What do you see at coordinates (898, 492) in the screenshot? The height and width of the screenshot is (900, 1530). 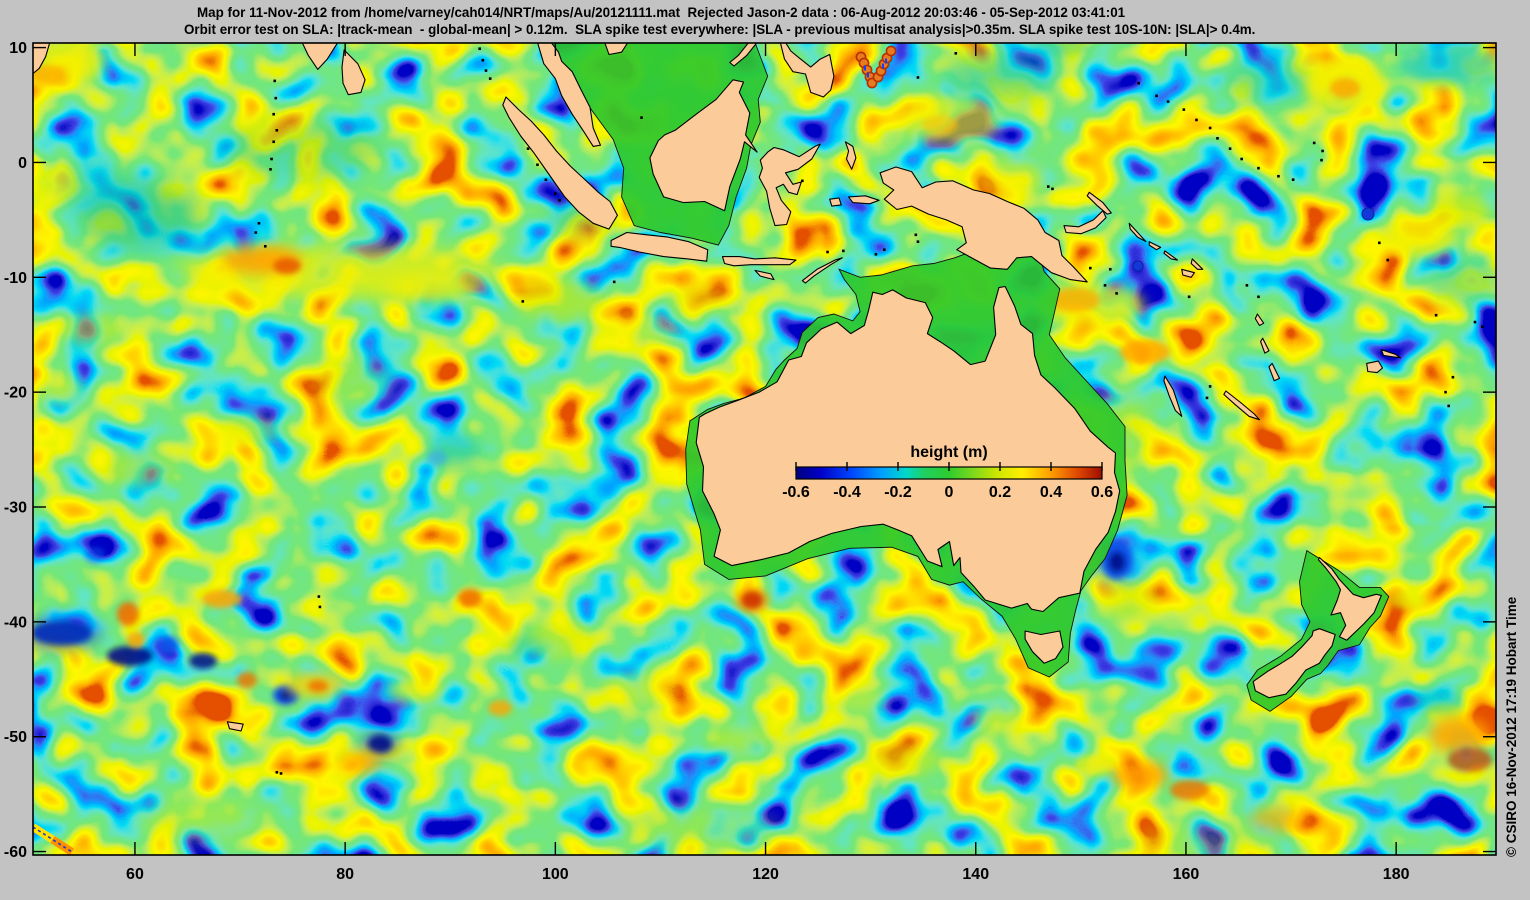 I see `colorbar-tick-label: -0.2` at bounding box center [898, 492].